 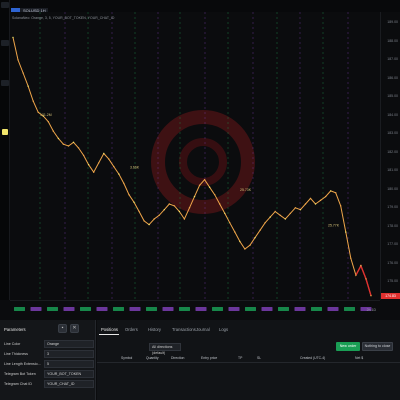 What do you see at coordinates (5, 43) in the screenshot?
I see `crosshair-icon` at bounding box center [5, 43].